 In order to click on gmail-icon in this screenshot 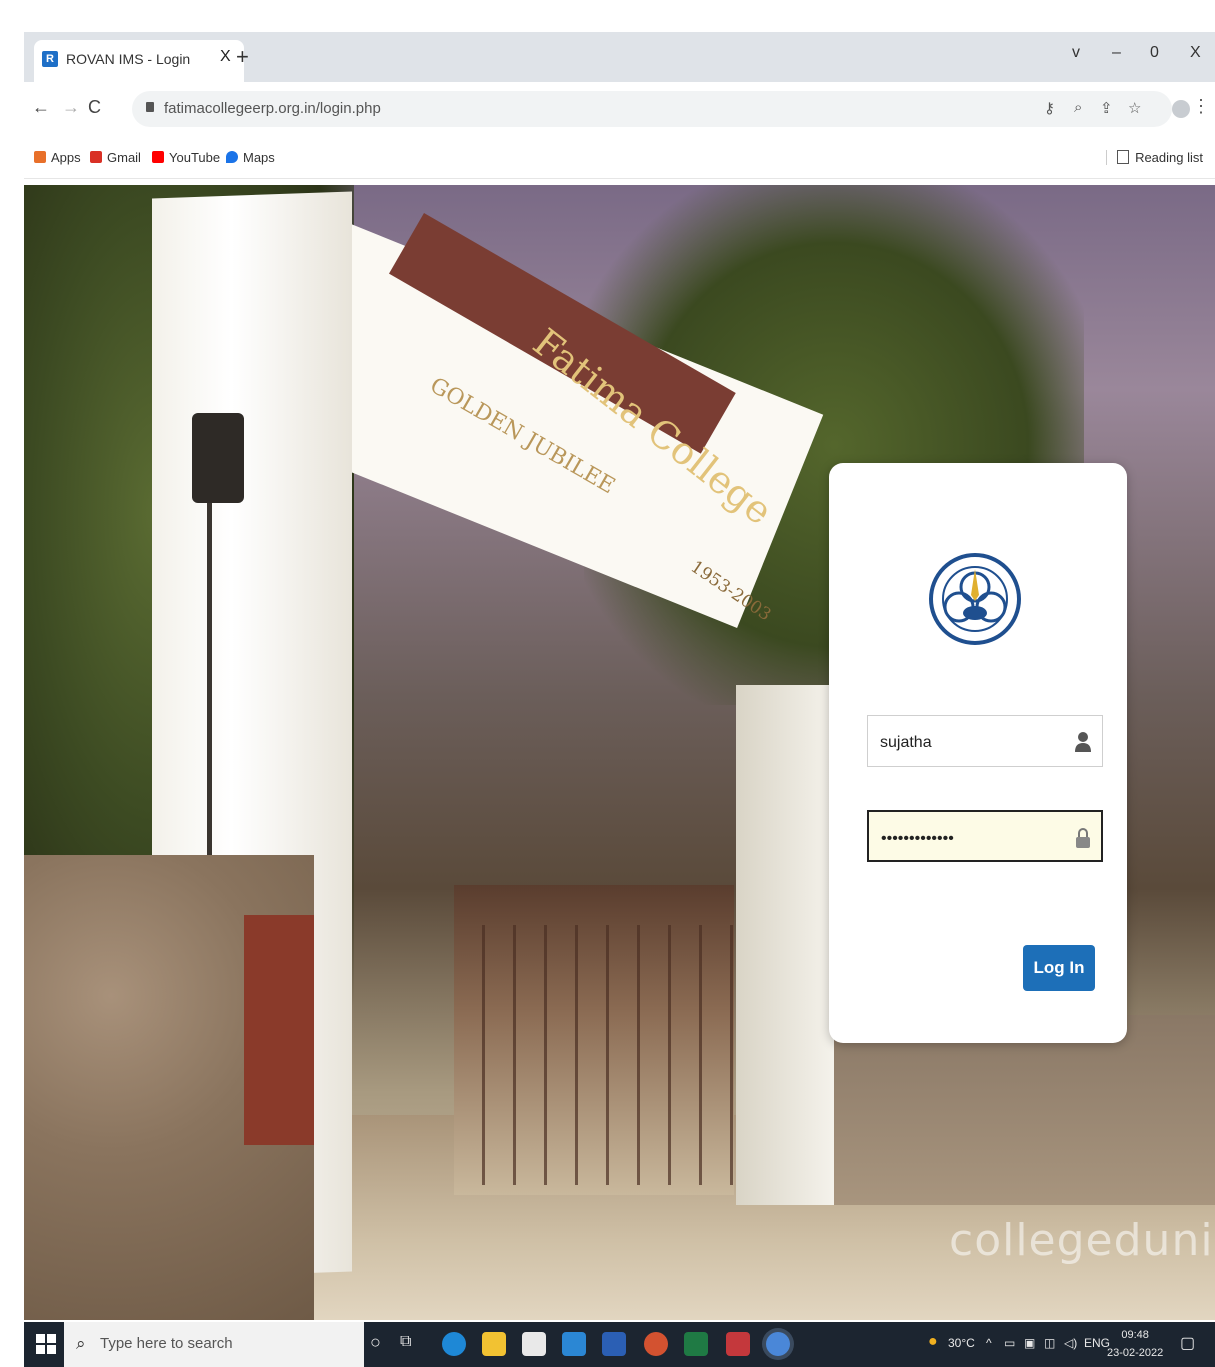, I will do `click(96, 157)`.